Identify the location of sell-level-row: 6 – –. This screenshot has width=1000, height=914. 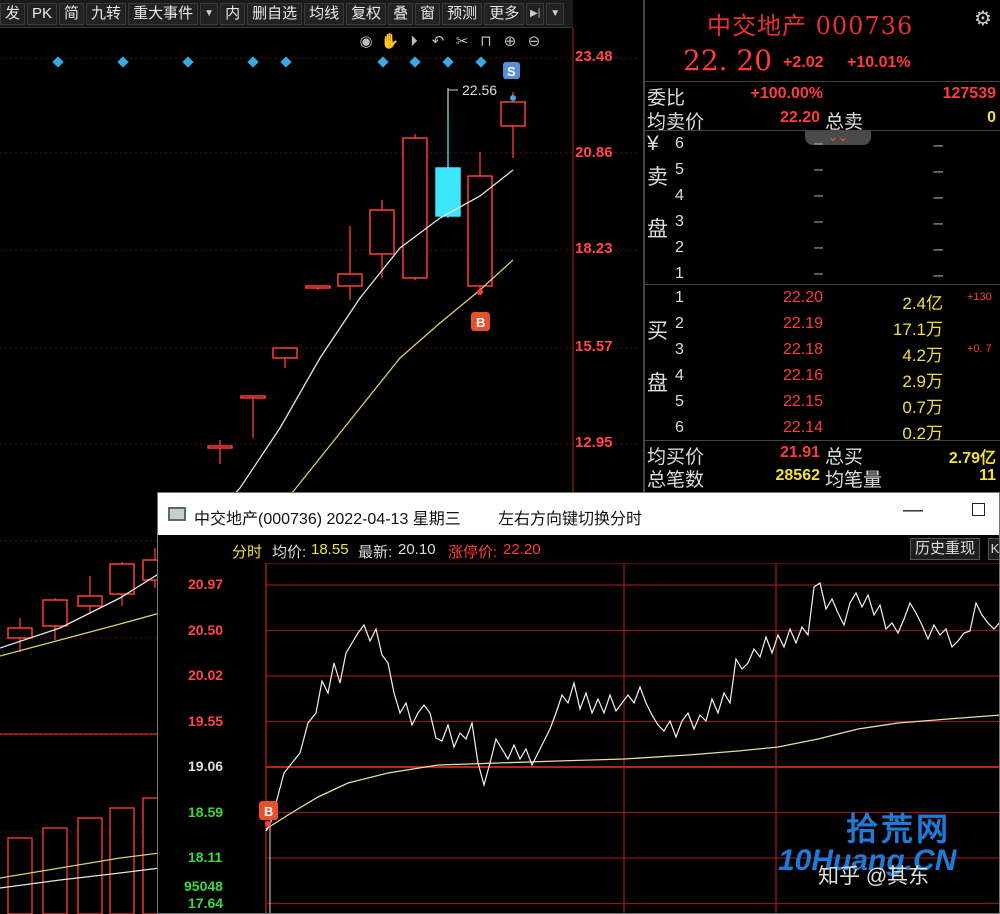
(822, 144).